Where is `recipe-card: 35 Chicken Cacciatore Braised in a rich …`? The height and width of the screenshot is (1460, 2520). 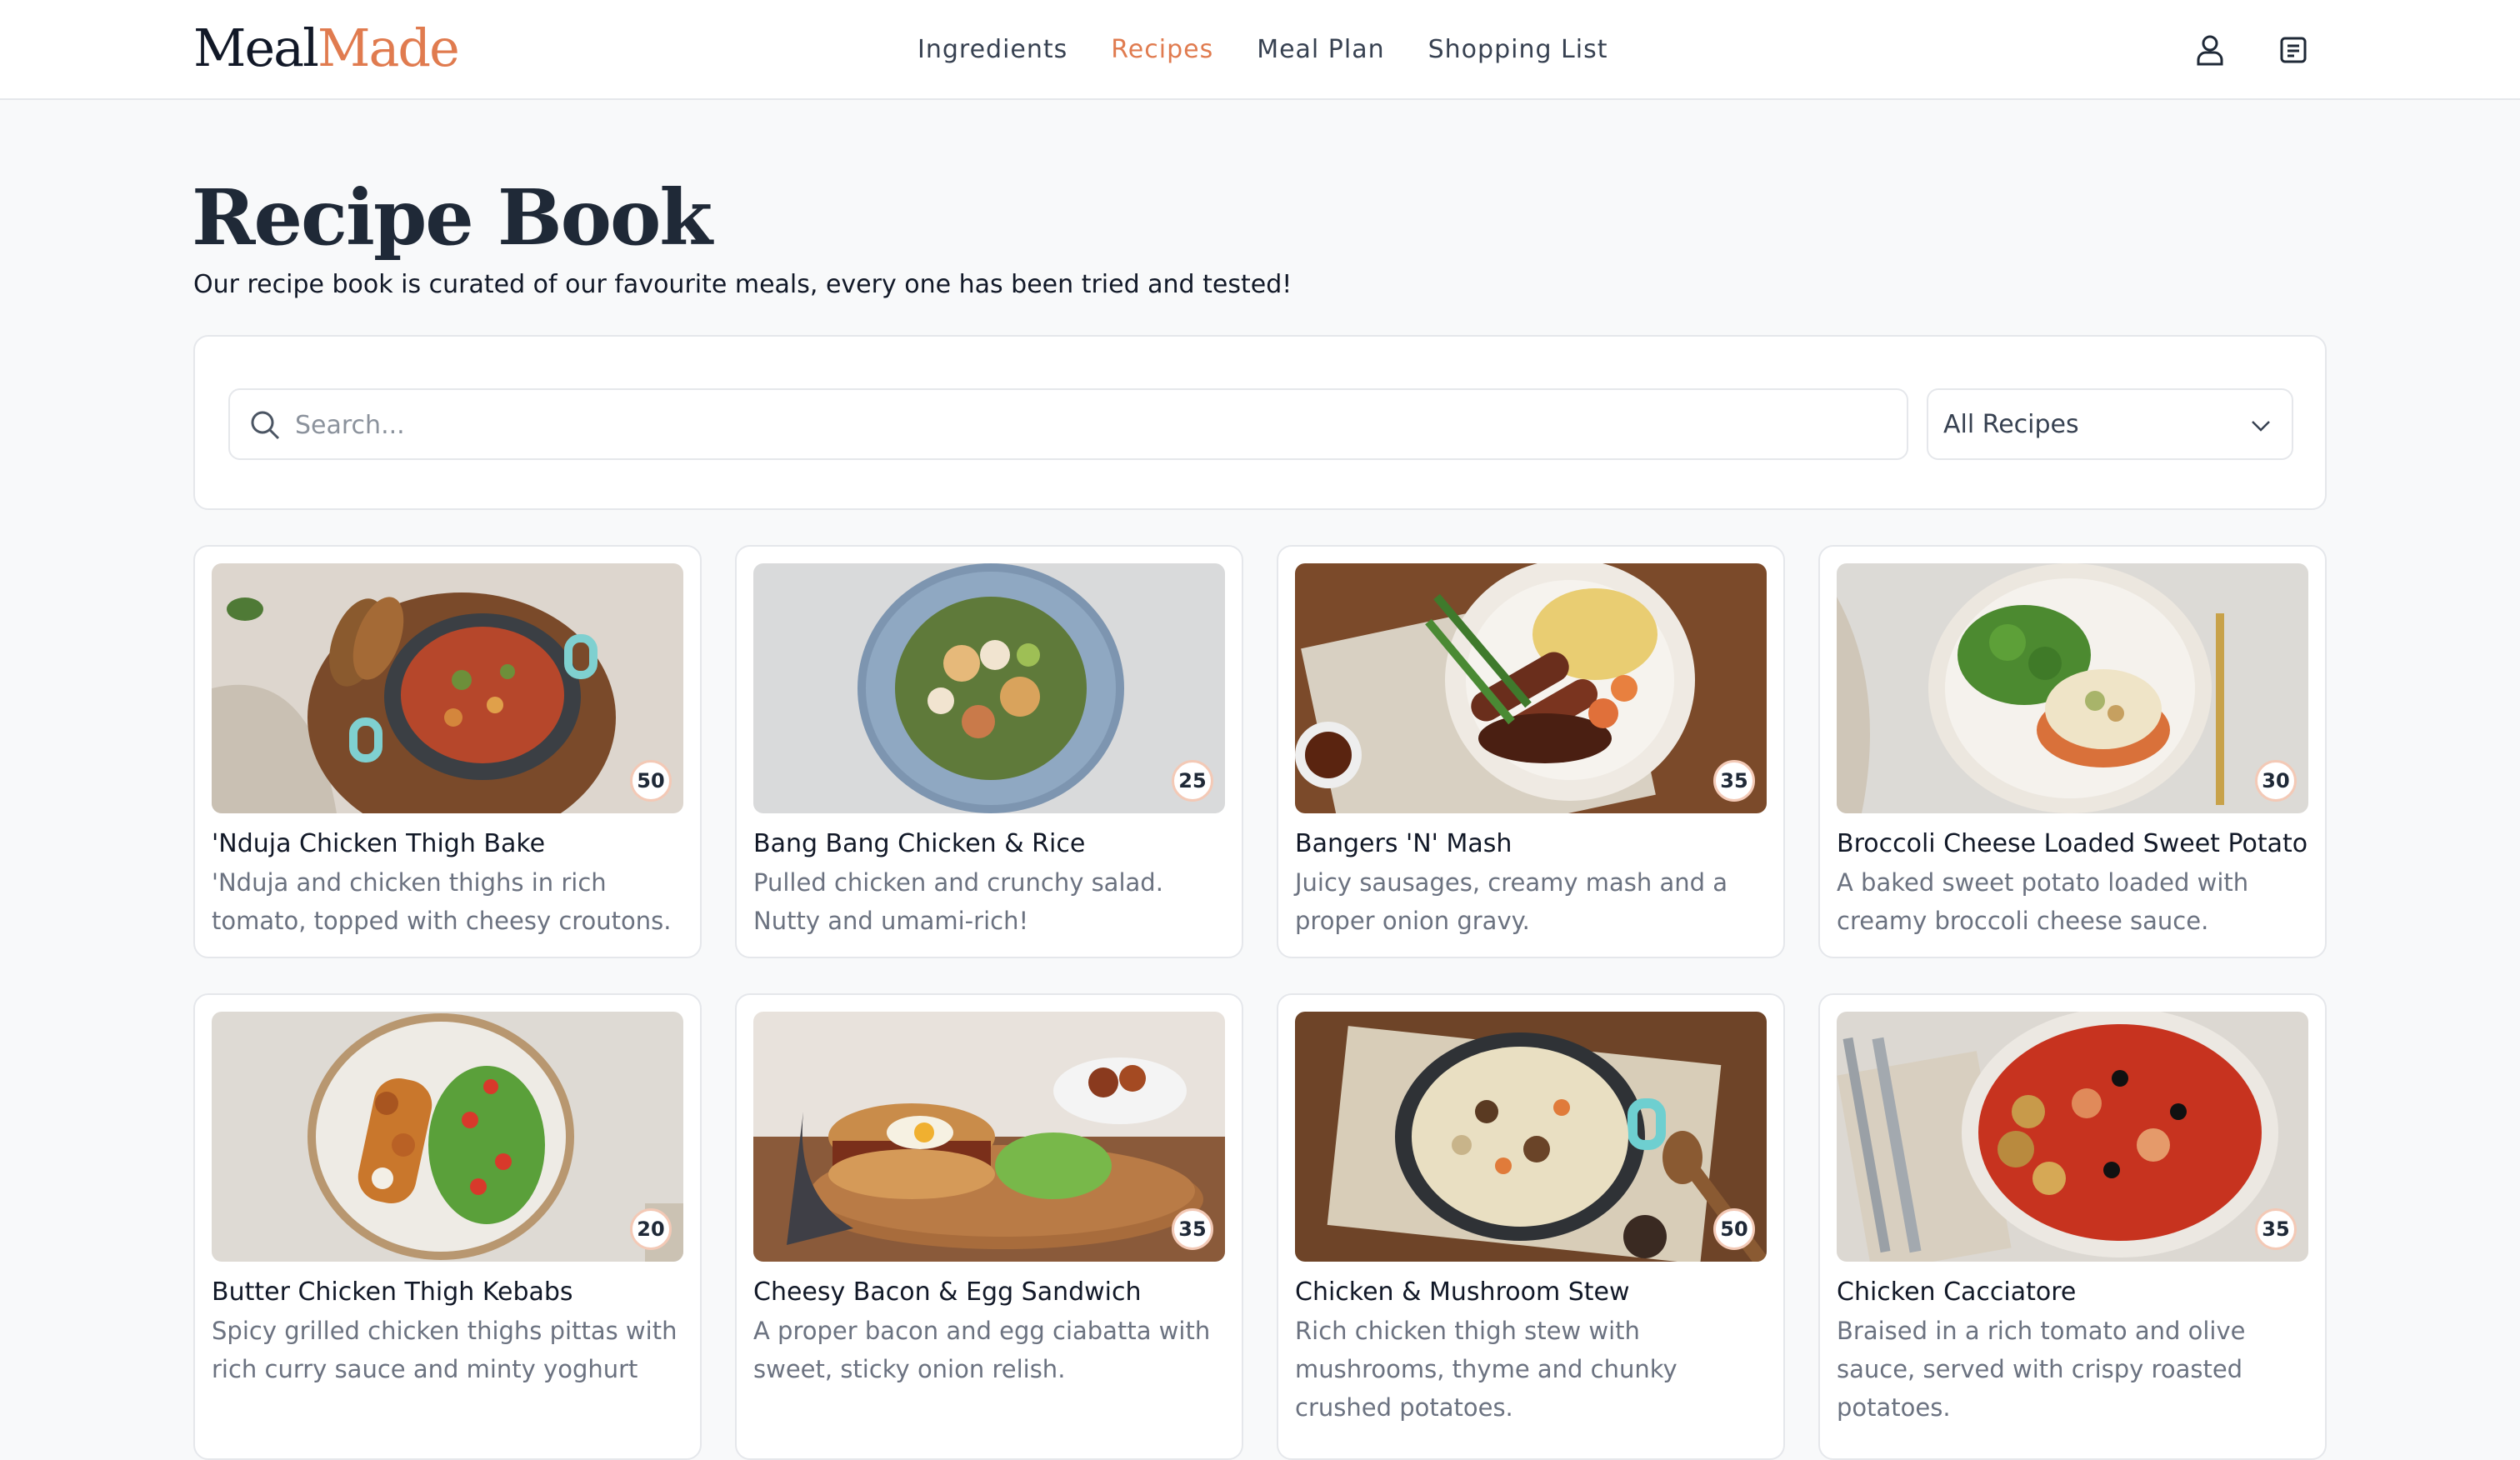 recipe-card: 35 Chicken Cacciatore Braised in a rich … is located at coordinates (2072, 1226).